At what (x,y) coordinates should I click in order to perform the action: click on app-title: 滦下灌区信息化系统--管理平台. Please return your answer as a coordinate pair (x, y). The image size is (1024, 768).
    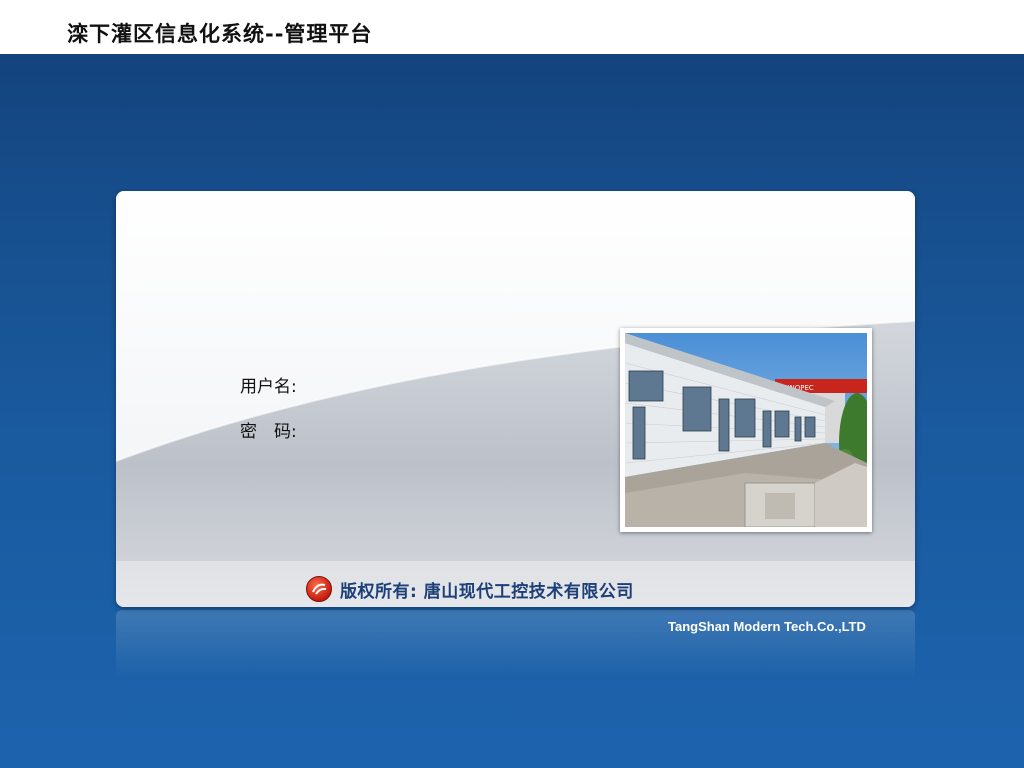
    Looking at the image, I should click on (220, 34).